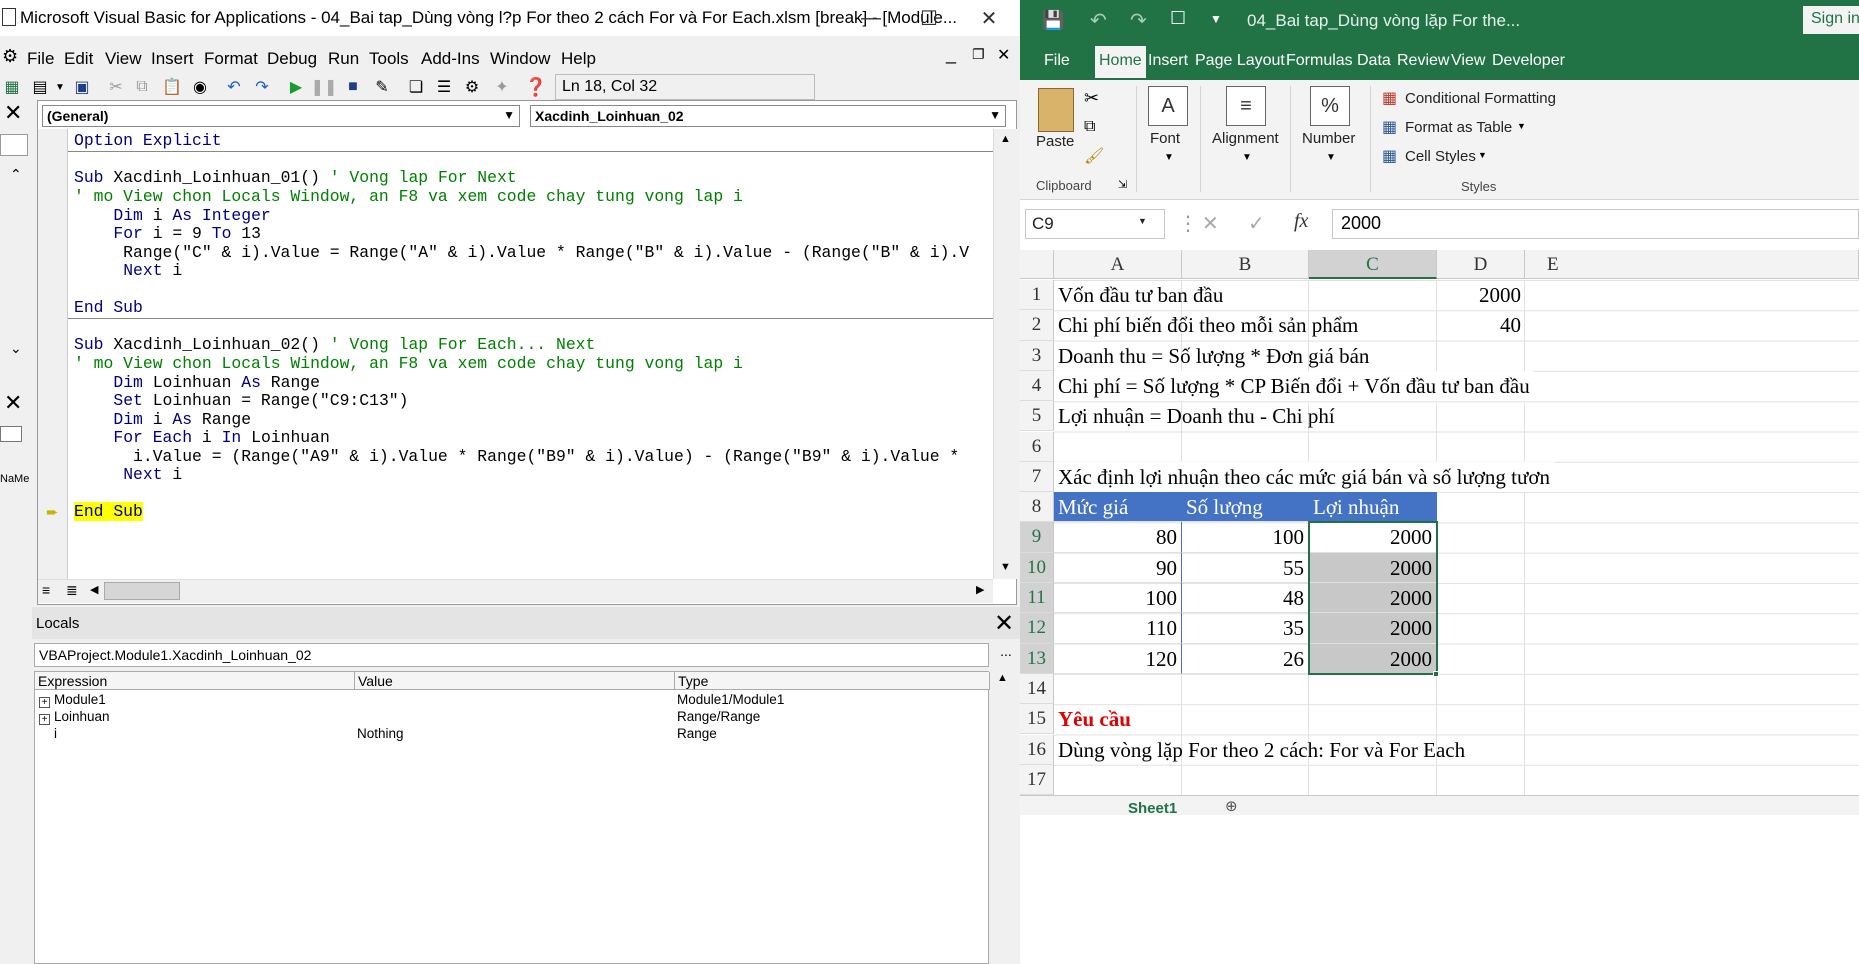  Describe the element at coordinates (1094, 156) in the screenshot. I see `format-painter-icon: 🖌` at that location.